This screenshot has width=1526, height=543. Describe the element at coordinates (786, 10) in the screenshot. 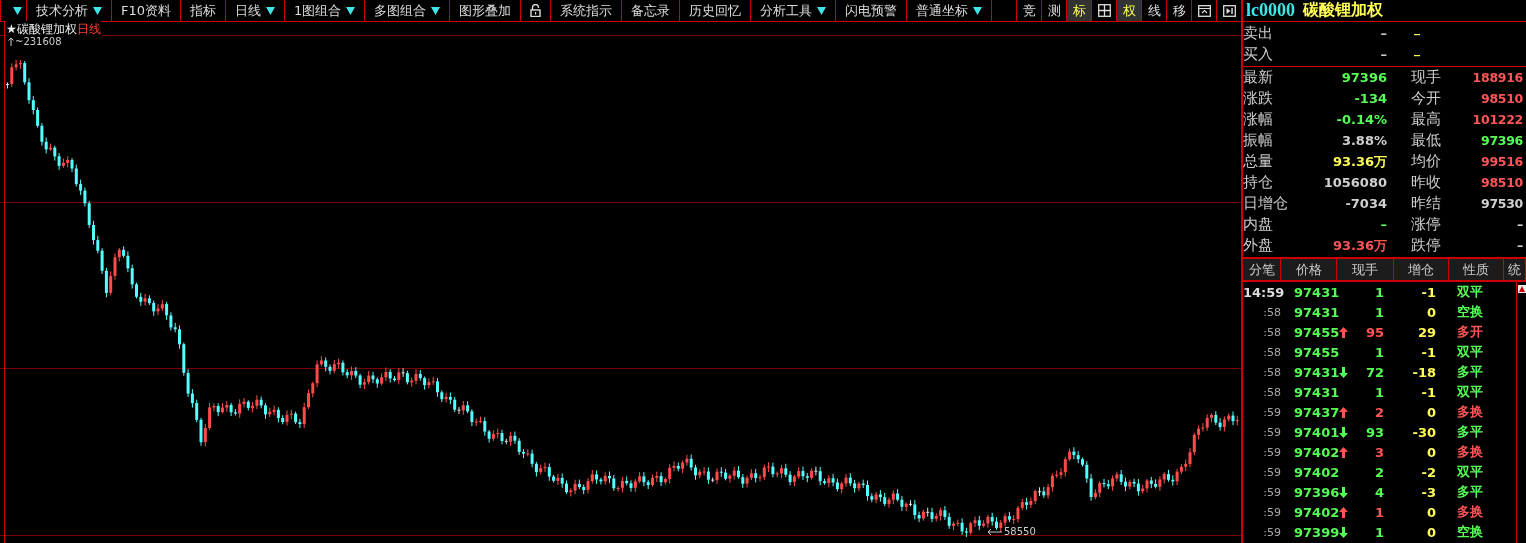

I see `toolbar-button: 分析工具` at that location.